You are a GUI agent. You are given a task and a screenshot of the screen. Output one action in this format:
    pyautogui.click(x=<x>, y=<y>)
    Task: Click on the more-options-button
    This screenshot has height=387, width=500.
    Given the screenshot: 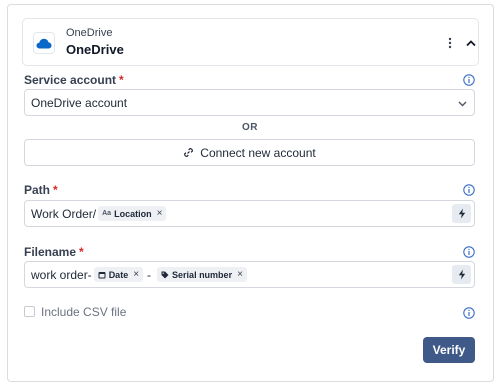 What is the action you would take?
    pyautogui.click(x=450, y=43)
    